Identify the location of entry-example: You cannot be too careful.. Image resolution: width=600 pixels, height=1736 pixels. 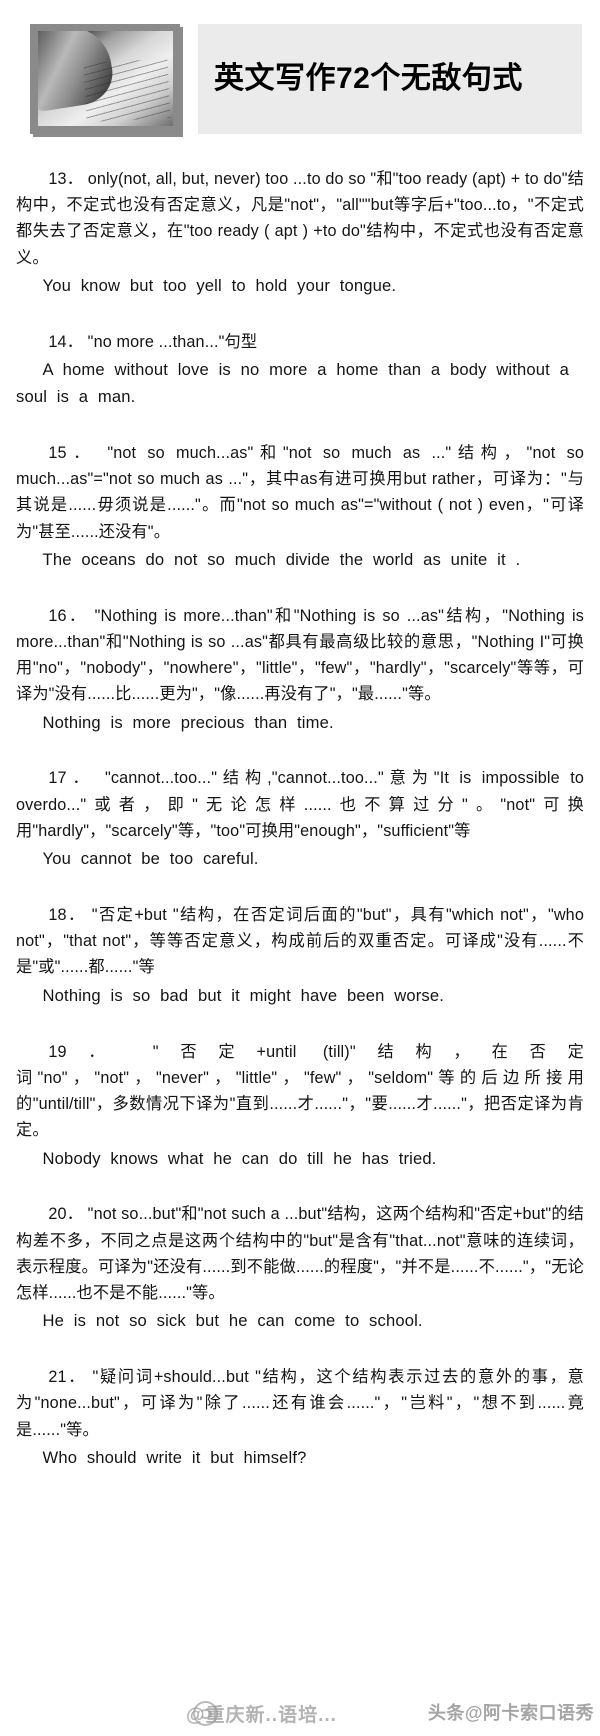
(150, 859).